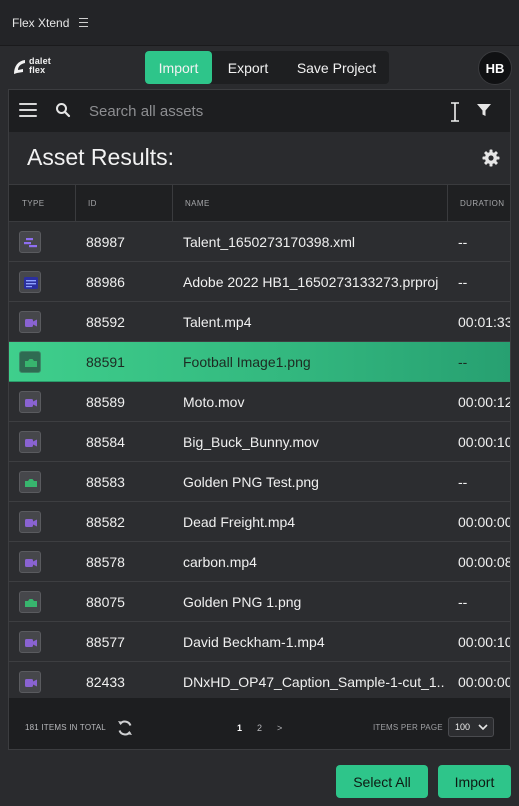  I want to click on gear-icon, so click(491, 158).